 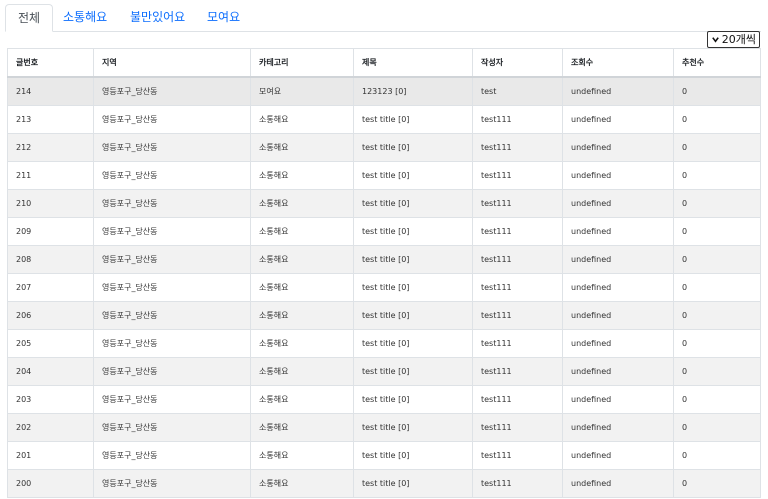 I want to click on cell-author: test, so click(x=517, y=91).